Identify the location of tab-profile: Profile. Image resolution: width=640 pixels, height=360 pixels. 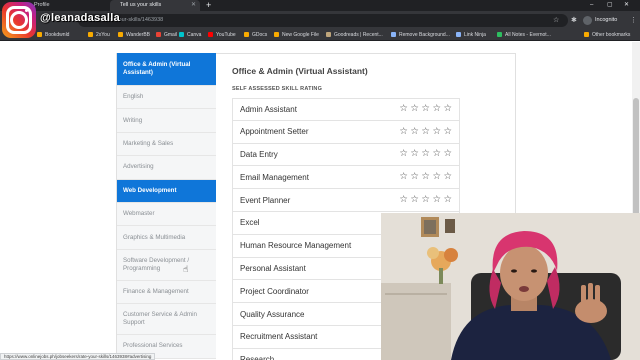
(68, 5).